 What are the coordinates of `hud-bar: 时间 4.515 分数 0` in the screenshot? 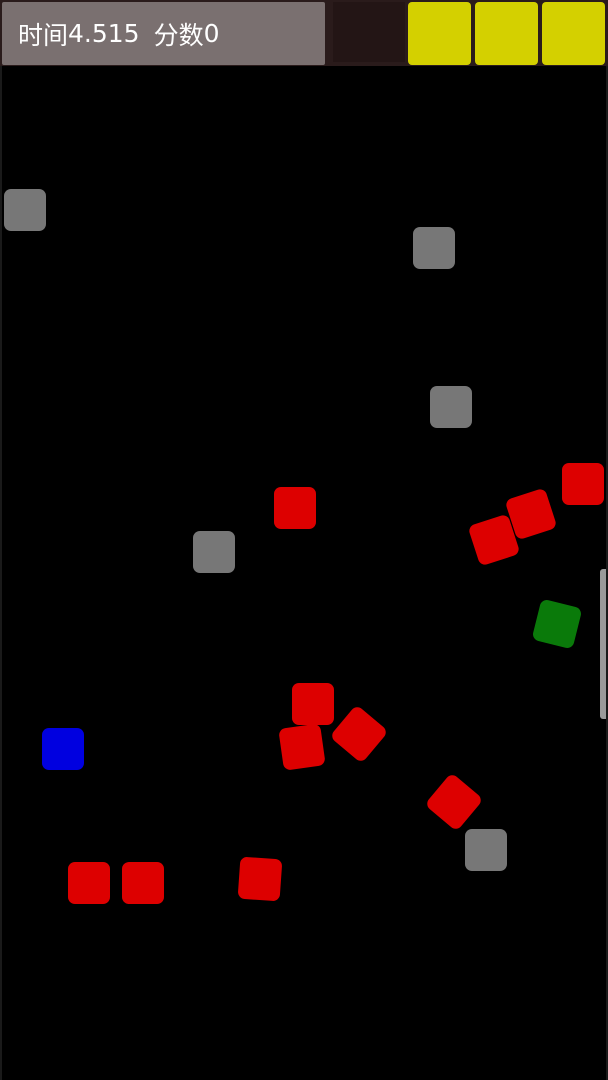 It's located at (304, 33).